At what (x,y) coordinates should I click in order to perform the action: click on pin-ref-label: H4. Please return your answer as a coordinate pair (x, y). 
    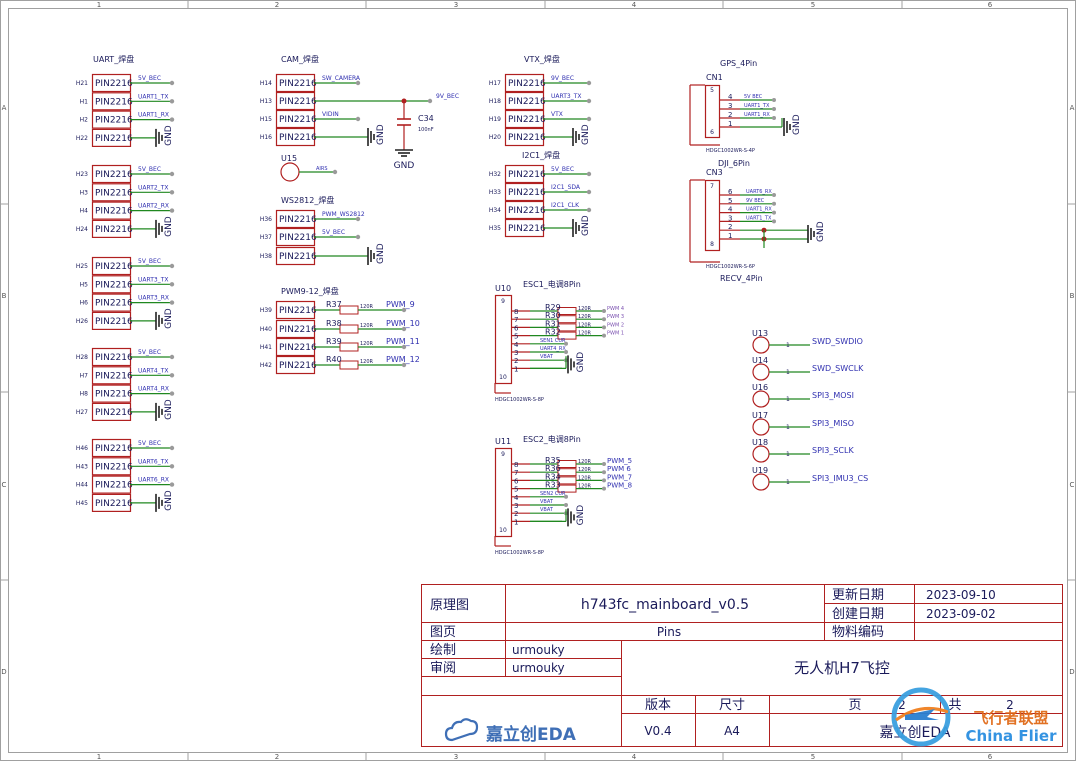
    Looking at the image, I should click on (84, 211).